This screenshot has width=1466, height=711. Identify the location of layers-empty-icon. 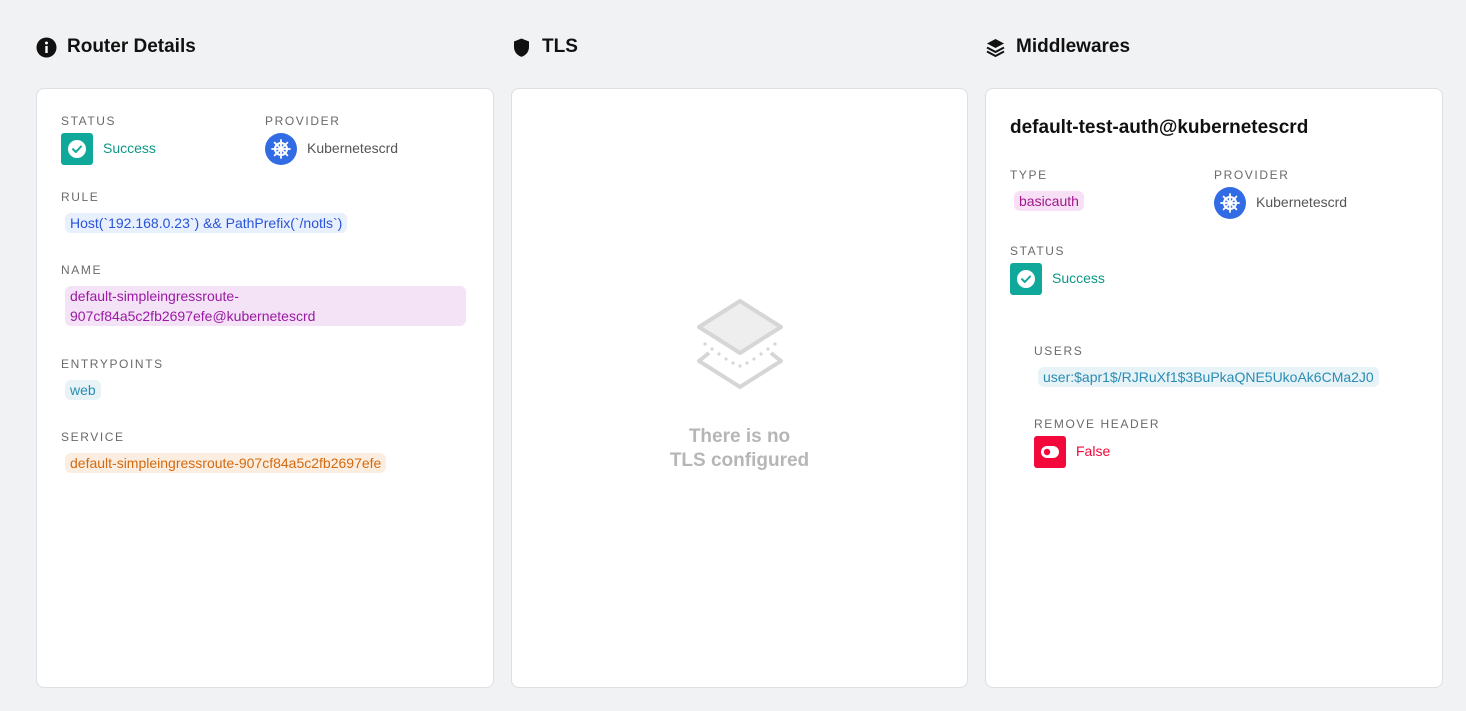
(739, 344).